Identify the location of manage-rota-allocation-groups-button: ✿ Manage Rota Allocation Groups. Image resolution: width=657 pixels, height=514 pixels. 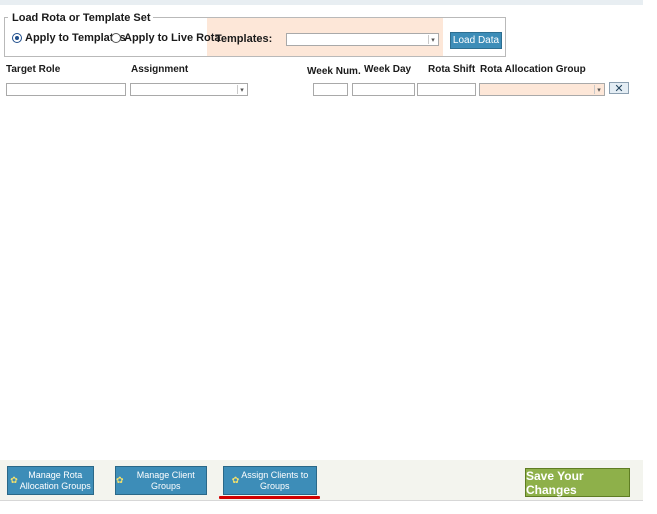
(50, 480).